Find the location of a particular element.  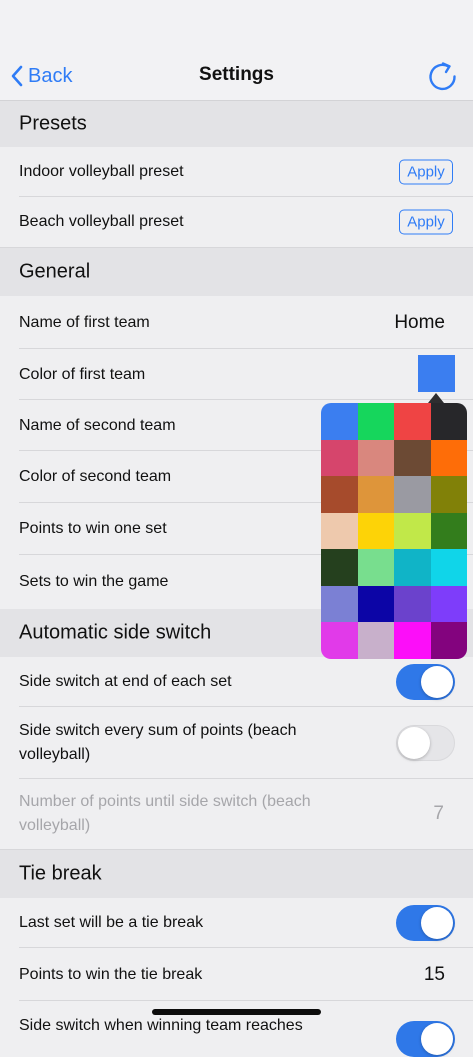

points-until-switch-value: 7 is located at coordinates (438, 813).